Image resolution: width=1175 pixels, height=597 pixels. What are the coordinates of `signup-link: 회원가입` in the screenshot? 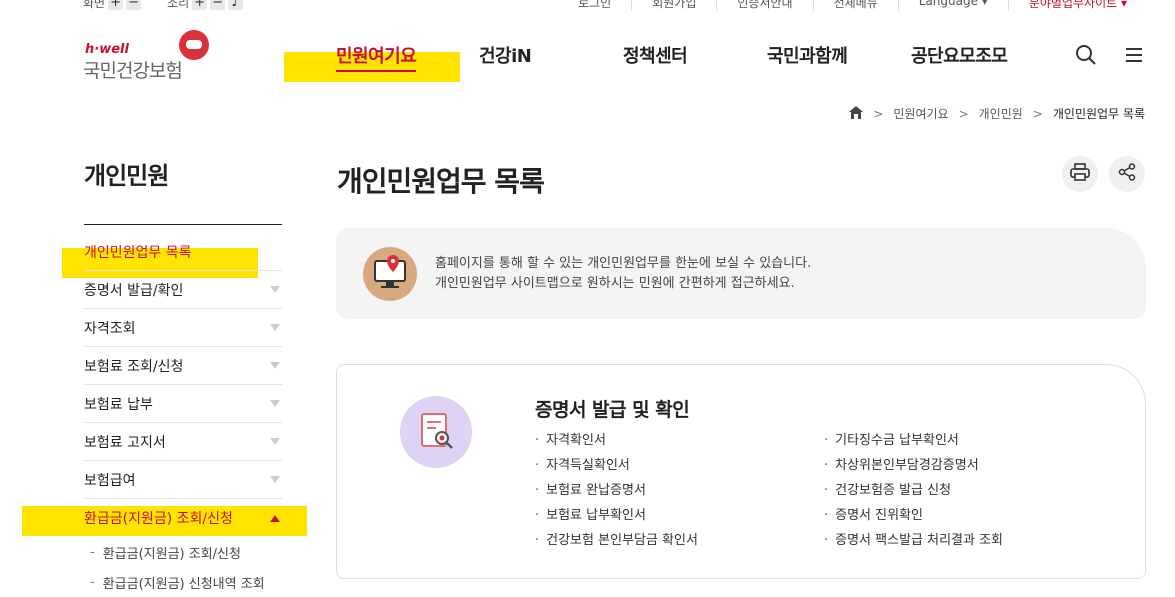 It's located at (673, 5).